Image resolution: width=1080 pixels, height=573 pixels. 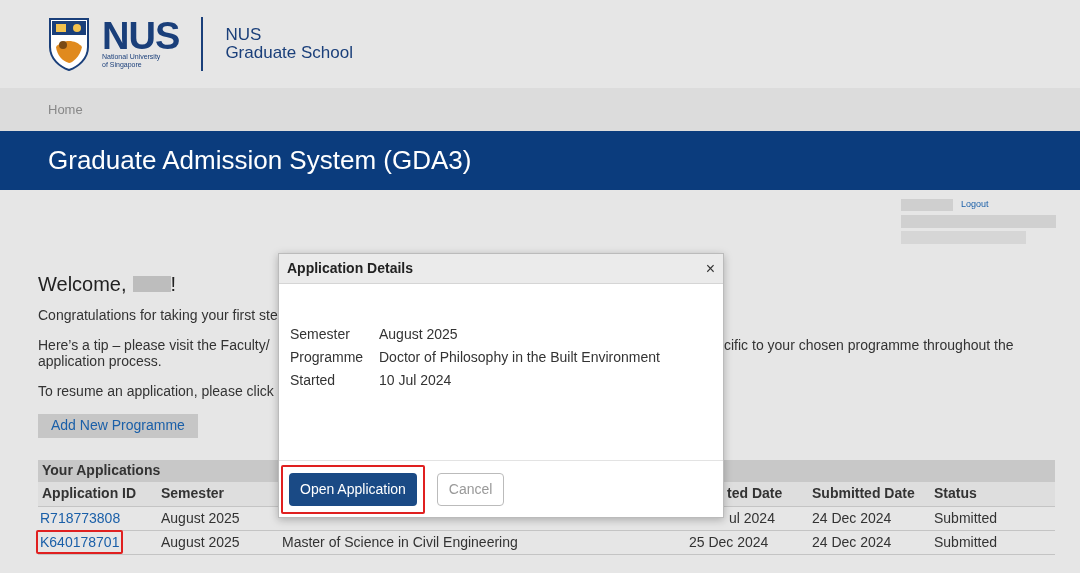 I want to click on field-value: 10 Jul 2024, so click(x=416, y=380).